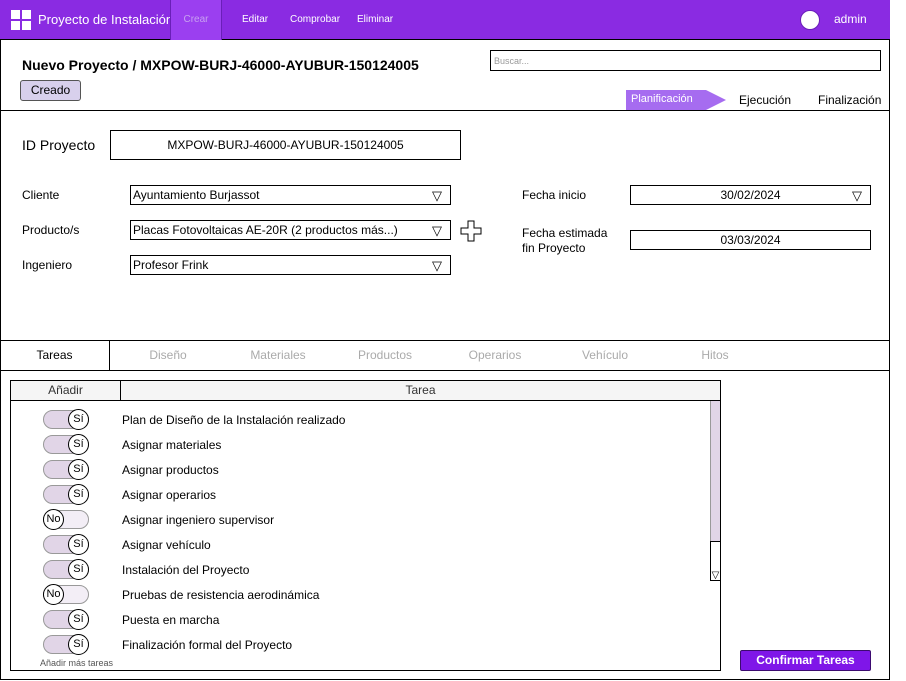 Image resolution: width=906 pixels, height=681 pixels. What do you see at coordinates (554, 195) in the screenshot?
I see `fecha-inicio-label: Fecha inicio` at bounding box center [554, 195].